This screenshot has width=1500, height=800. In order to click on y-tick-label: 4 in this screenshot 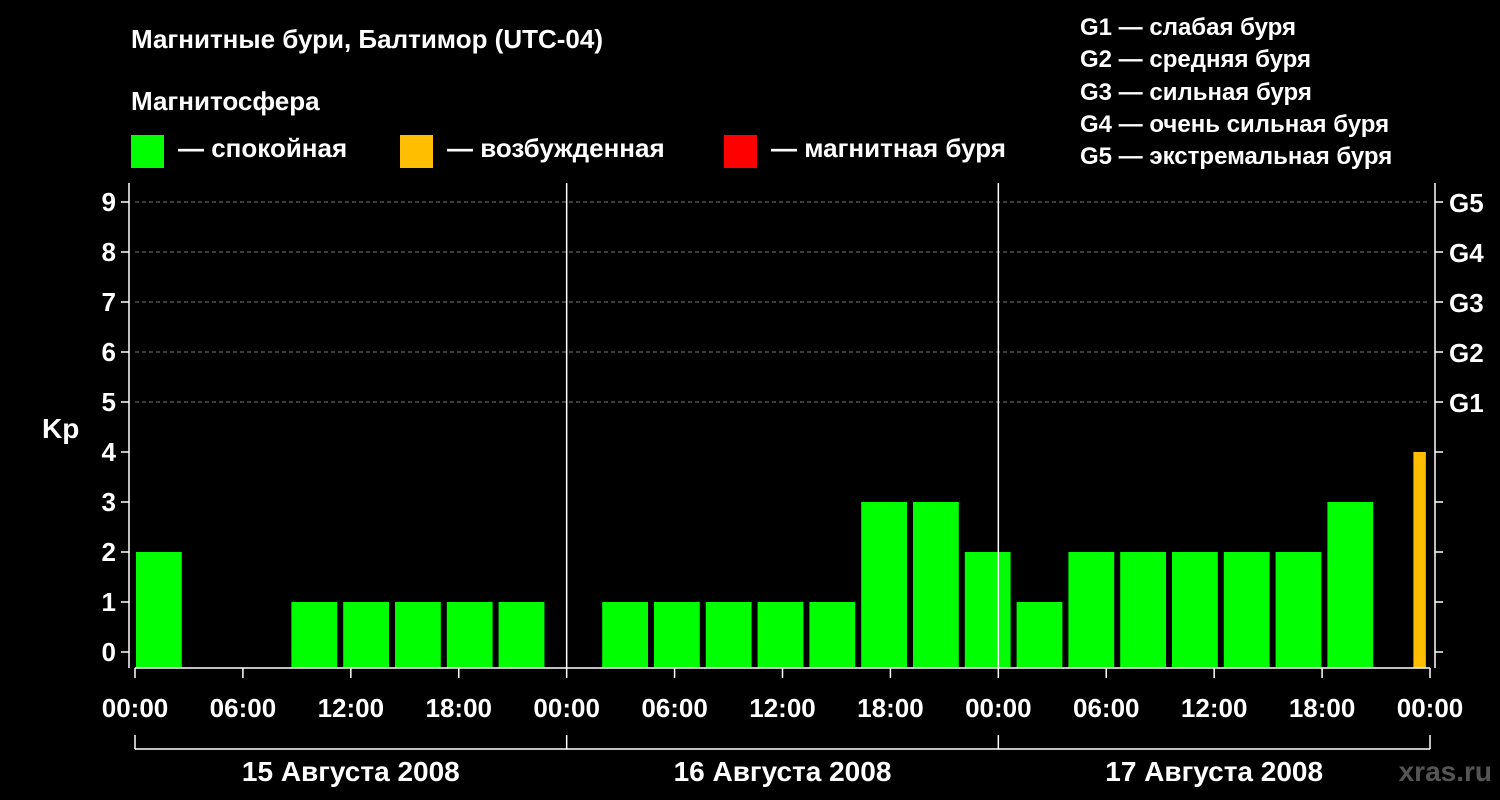, I will do `click(109, 452)`.